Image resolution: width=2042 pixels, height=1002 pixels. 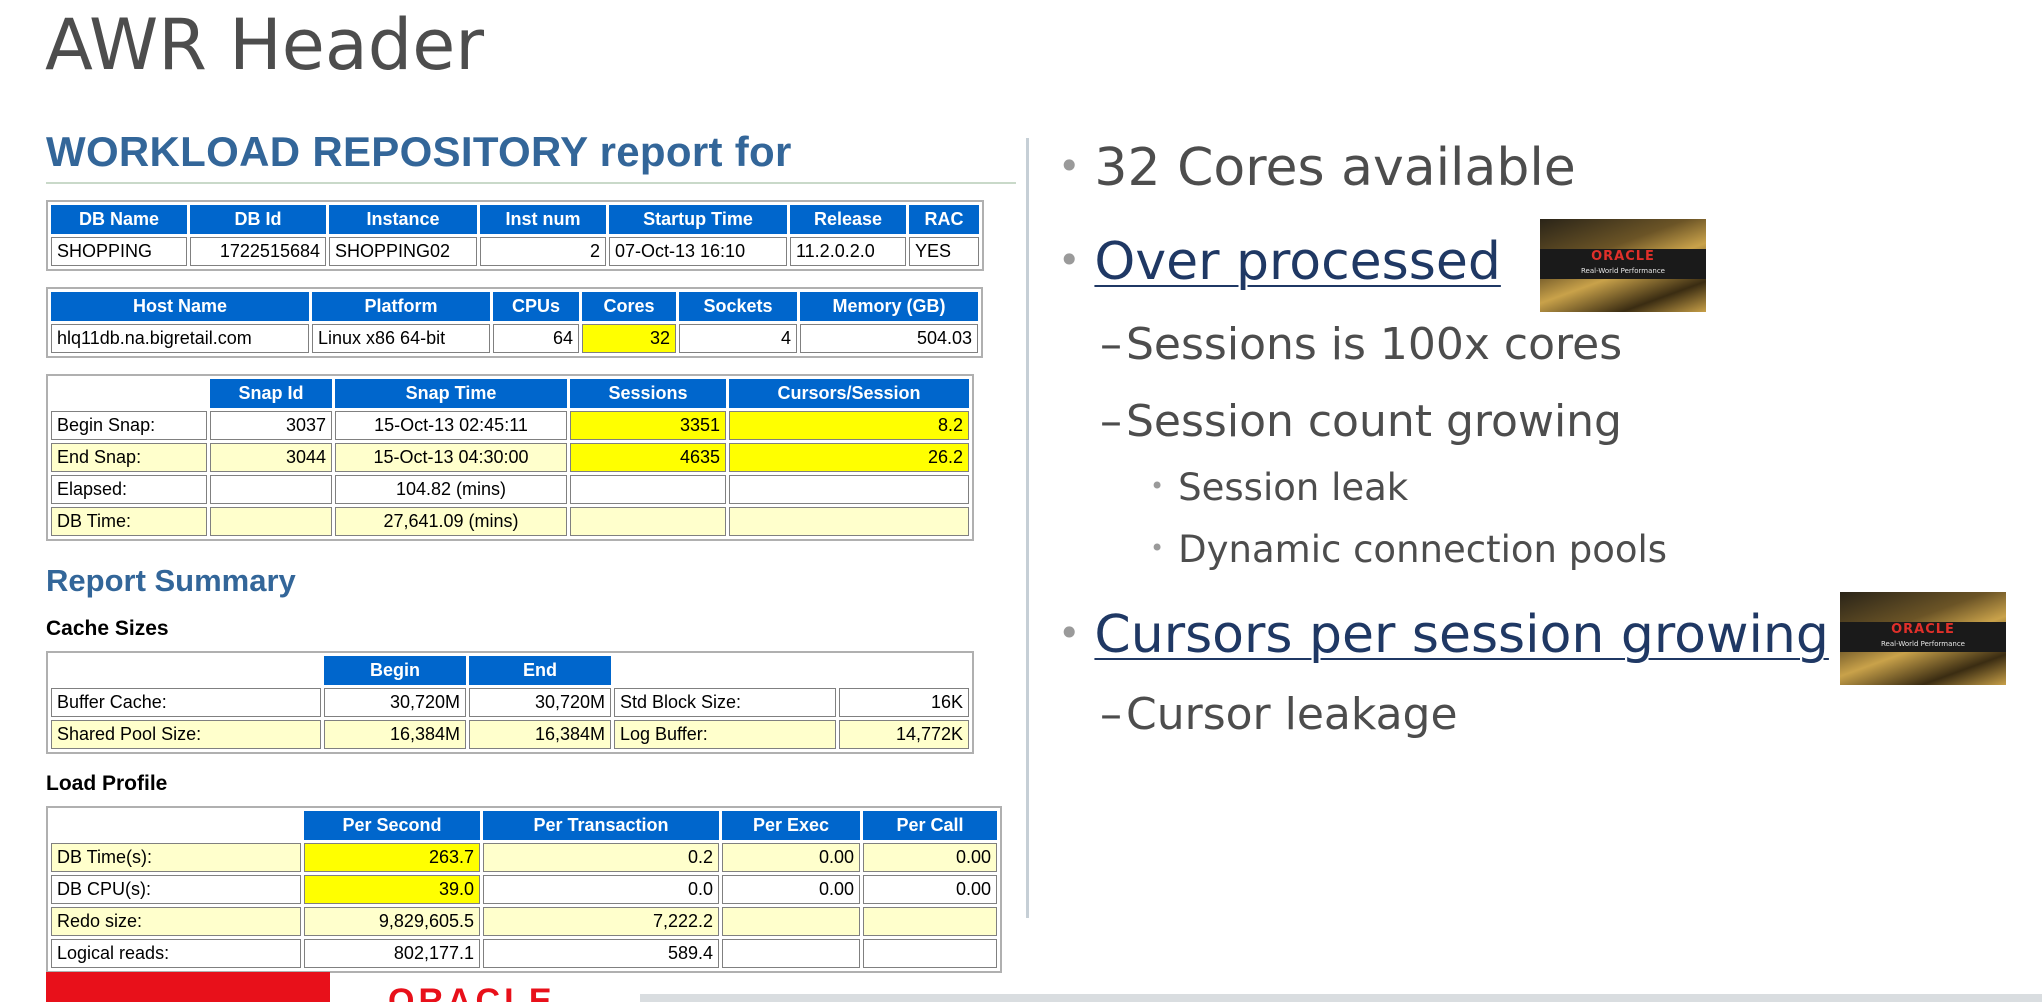 What do you see at coordinates (395, 702) in the screenshot?
I see `cell-begin: 30,720M` at bounding box center [395, 702].